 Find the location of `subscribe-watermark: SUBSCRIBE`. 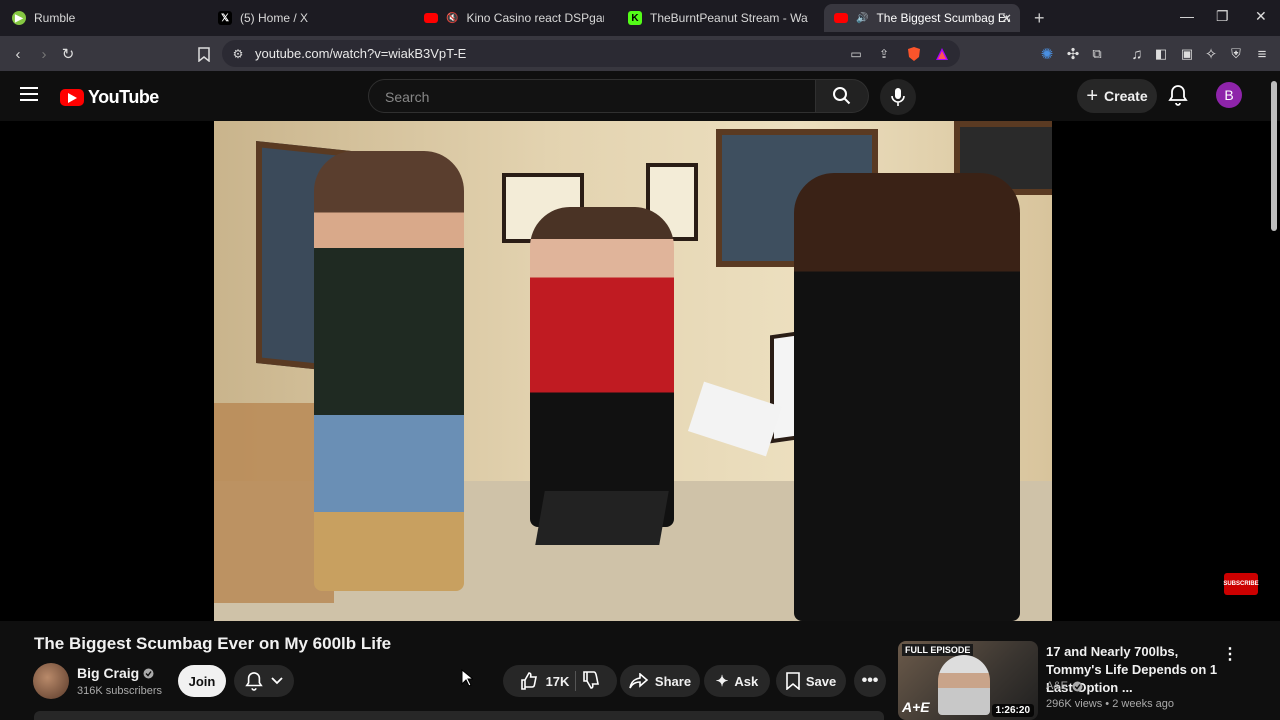

subscribe-watermark: SUBSCRIBE is located at coordinates (1241, 584).